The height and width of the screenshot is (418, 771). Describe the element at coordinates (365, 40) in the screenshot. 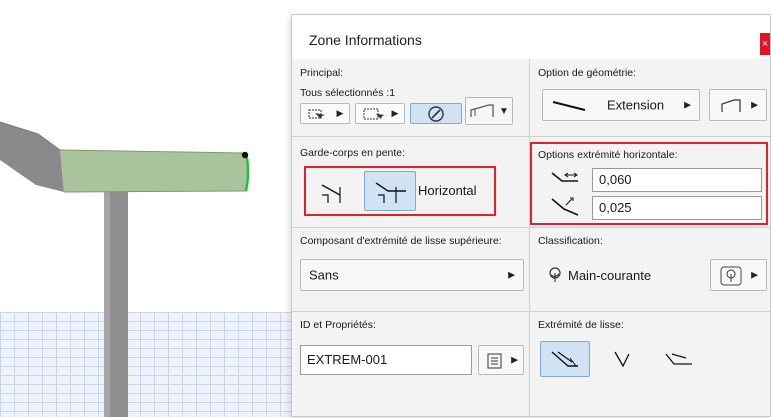

I see `palette-title: Zone Informations` at that location.